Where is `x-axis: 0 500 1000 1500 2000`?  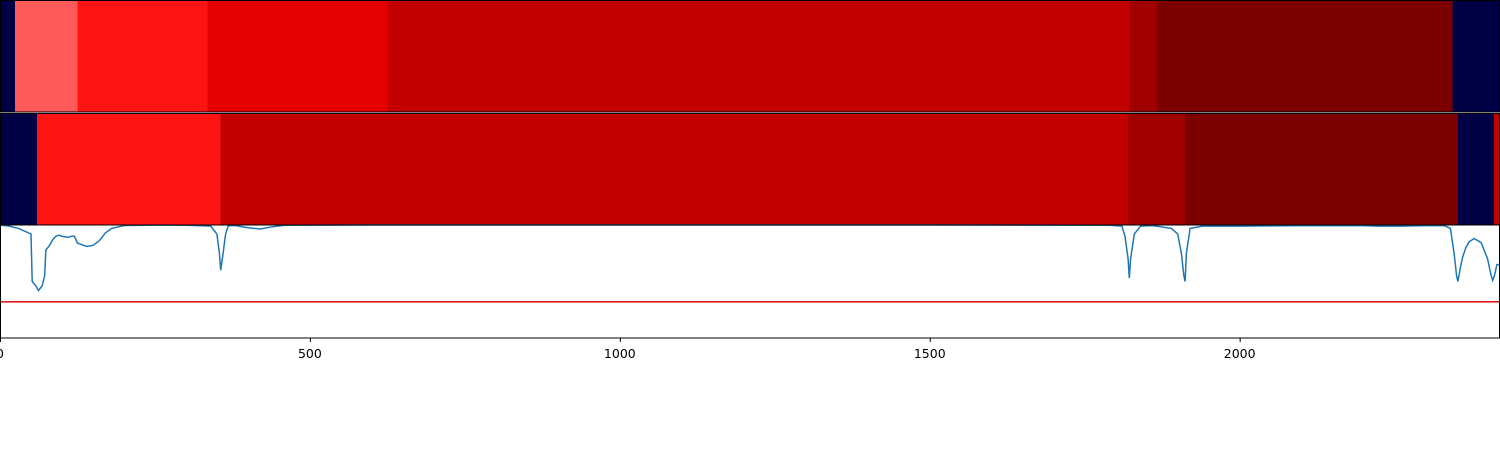 x-axis: 0 500 1000 1500 2000 is located at coordinates (628, 349).